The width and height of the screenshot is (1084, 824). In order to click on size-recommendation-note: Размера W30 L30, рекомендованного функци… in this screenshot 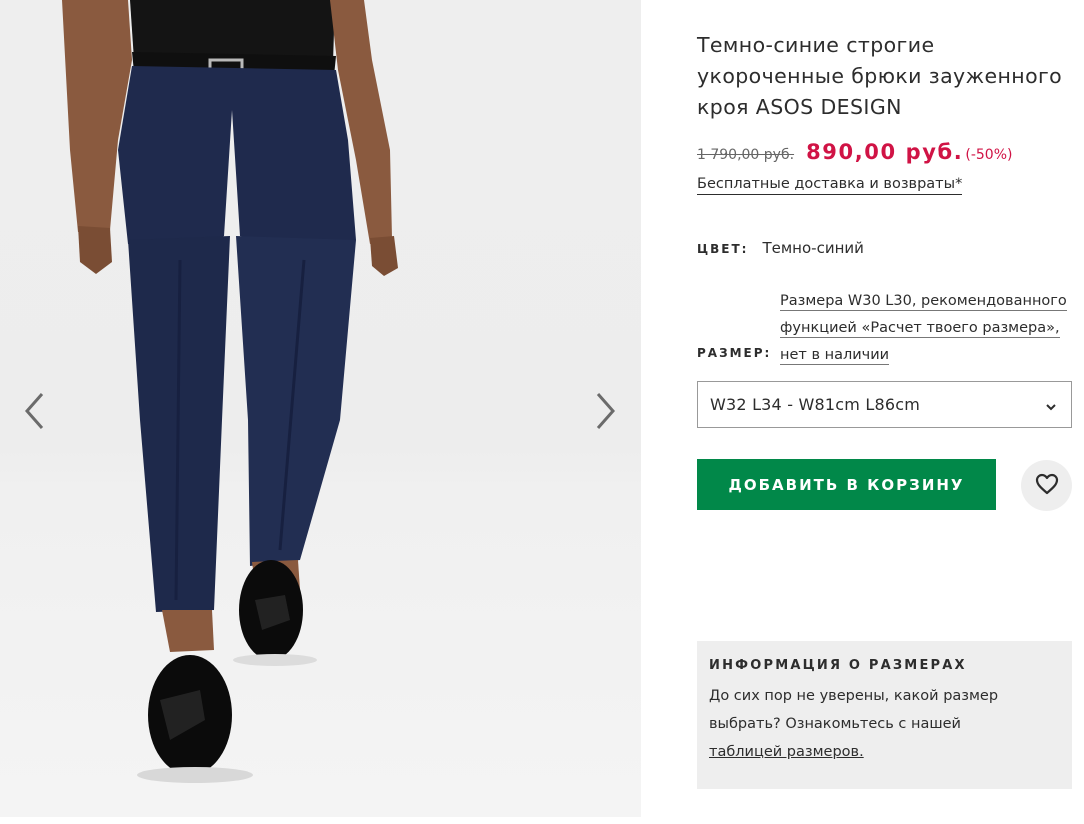, I will do `click(930, 328)`.